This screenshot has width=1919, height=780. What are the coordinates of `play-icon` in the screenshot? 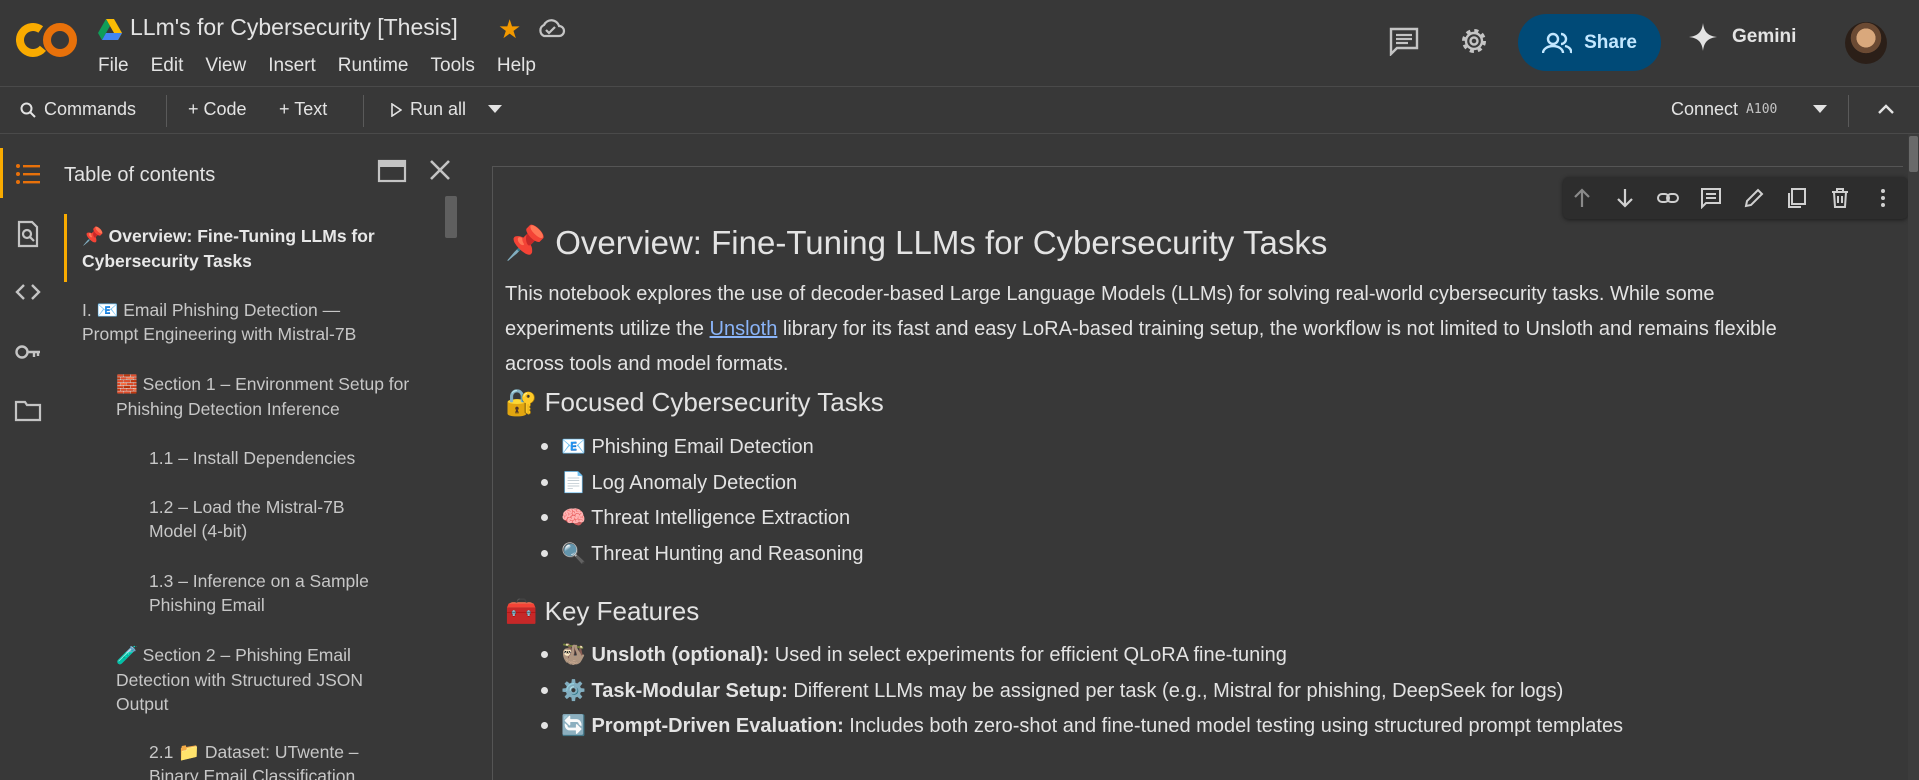 It's located at (396, 109).